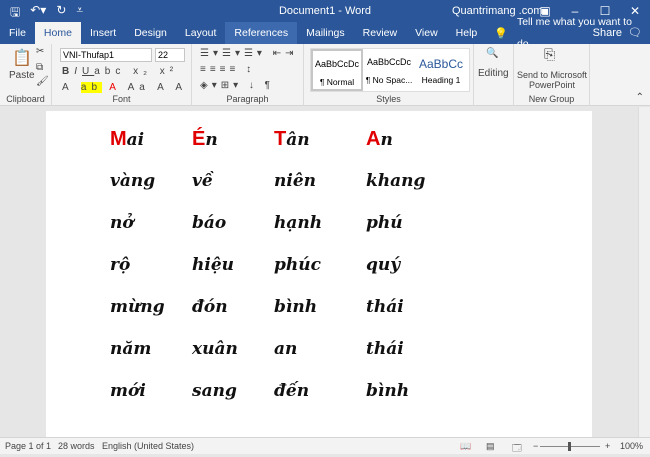 The width and height of the screenshot is (650, 457). I want to click on table-cell-word: niên, so click(295, 181).